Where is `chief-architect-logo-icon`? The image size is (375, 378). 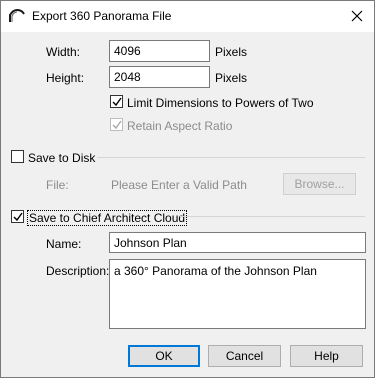
chief-architect-logo-icon is located at coordinates (17, 15).